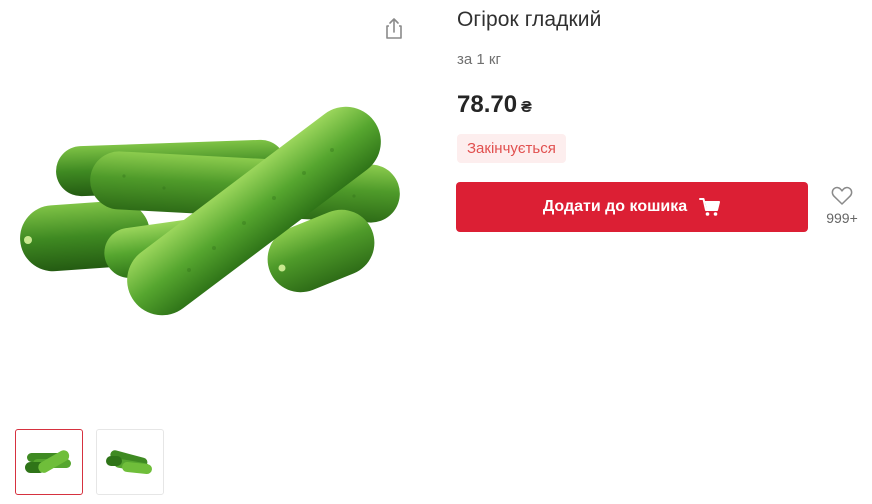 The width and height of the screenshot is (872, 504). I want to click on heart-icon, so click(842, 195).